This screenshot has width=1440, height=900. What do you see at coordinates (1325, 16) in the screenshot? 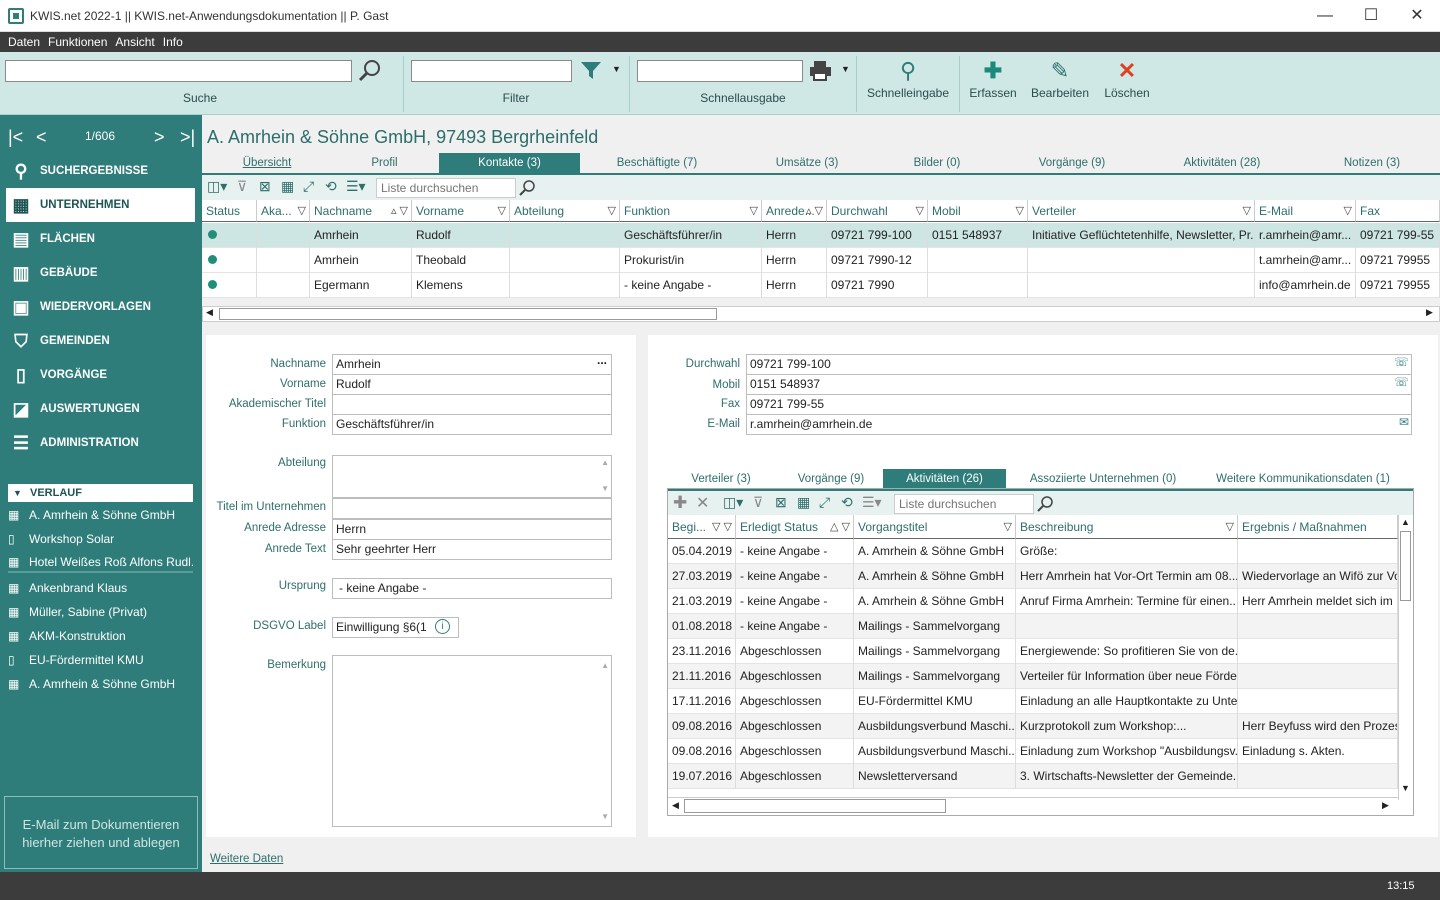
I see `minimize-button: —` at bounding box center [1325, 16].